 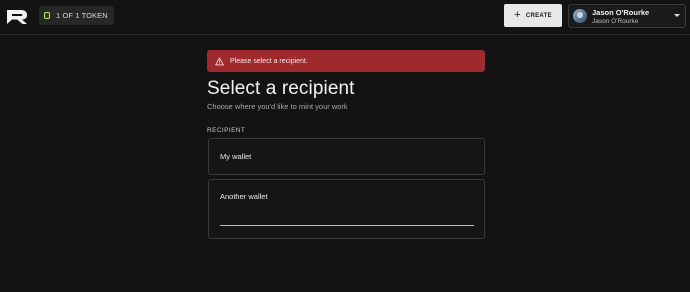 I want to click on brand-logo-icon, so click(x=17, y=17).